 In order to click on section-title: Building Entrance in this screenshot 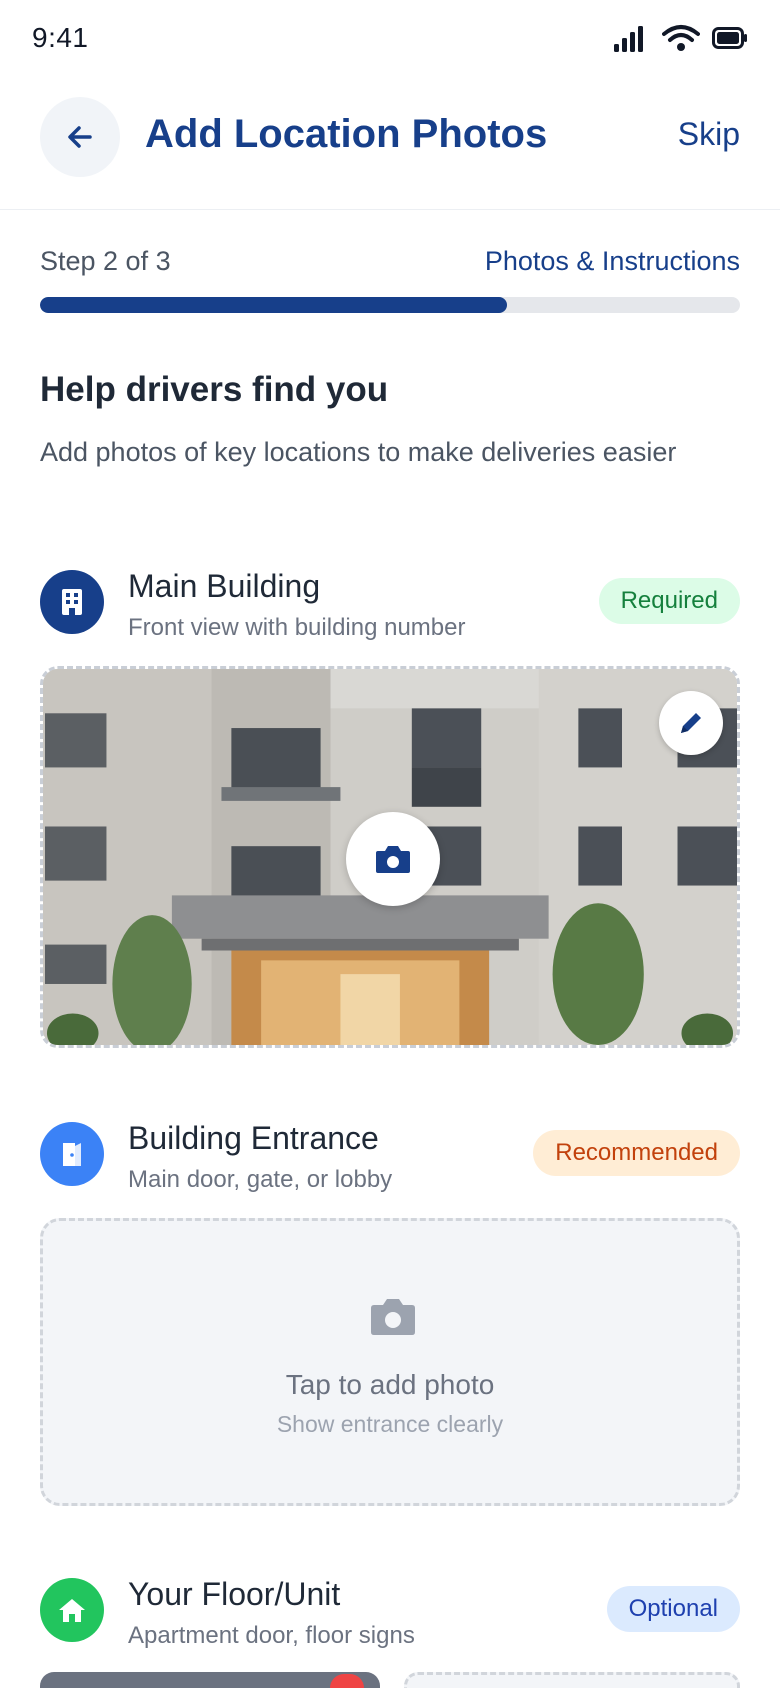, I will do `click(253, 1138)`.